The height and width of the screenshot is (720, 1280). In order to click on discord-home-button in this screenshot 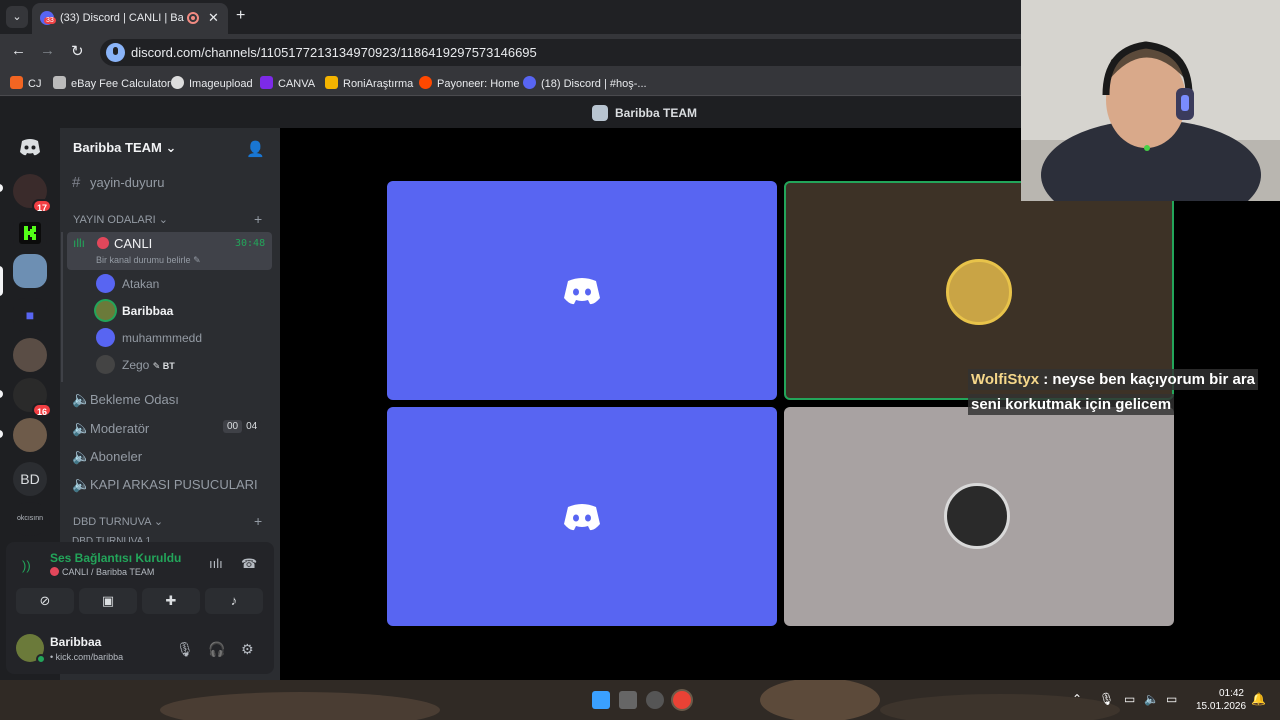, I will do `click(30, 147)`.